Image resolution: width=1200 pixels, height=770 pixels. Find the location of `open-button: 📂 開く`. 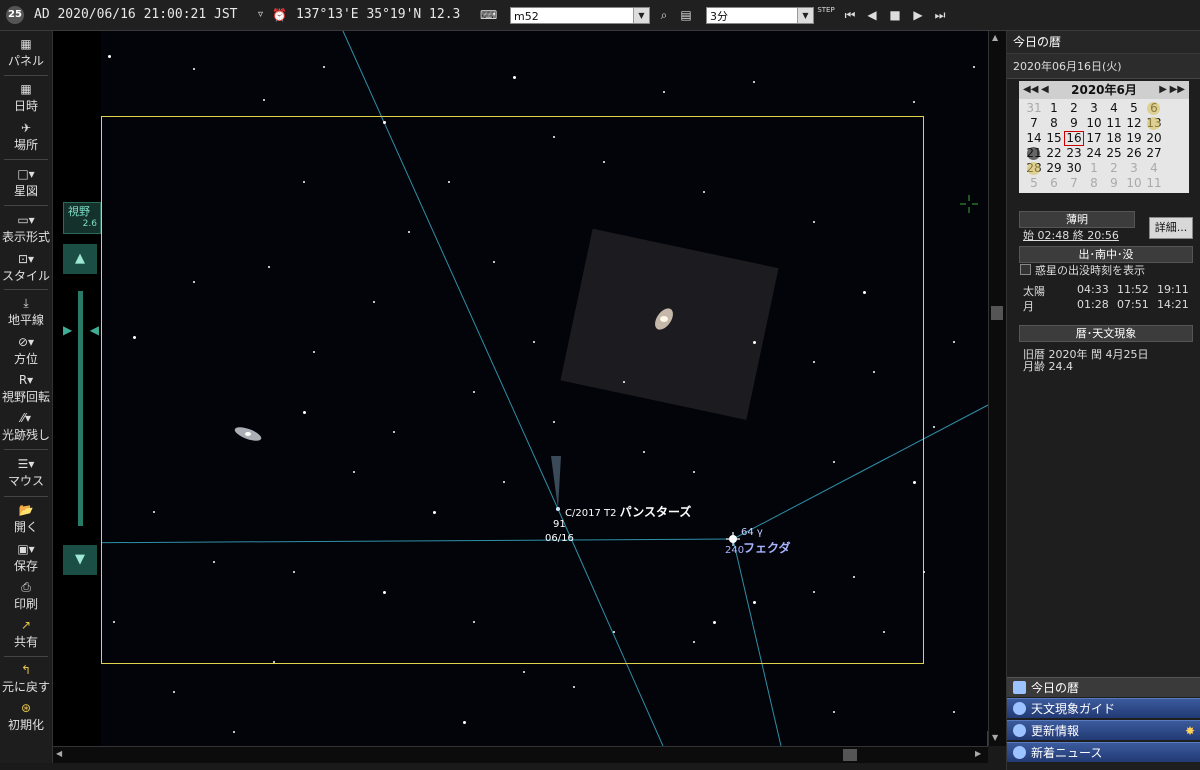

open-button: 📂 開く is located at coordinates (26, 518).